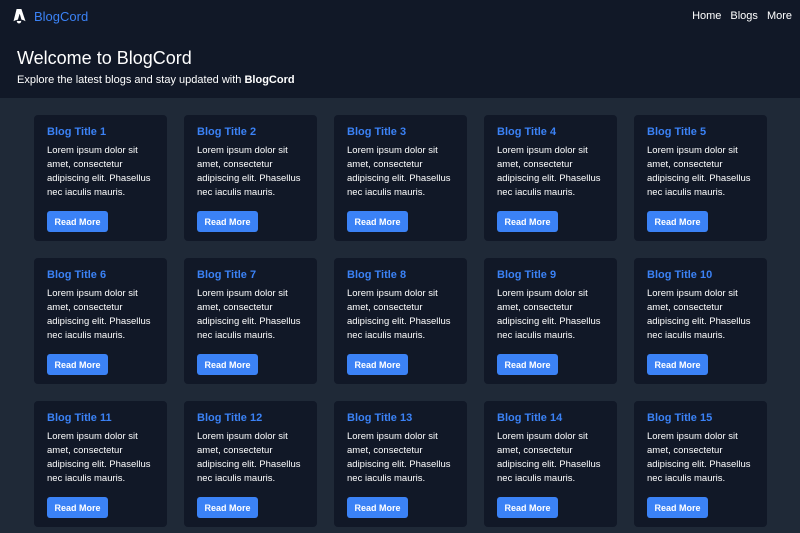 Image resolution: width=800 pixels, height=533 pixels. What do you see at coordinates (104, 58) in the screenshot?
I see `page-title: Welcome to BlogCord` at bounding box center [104, 58].